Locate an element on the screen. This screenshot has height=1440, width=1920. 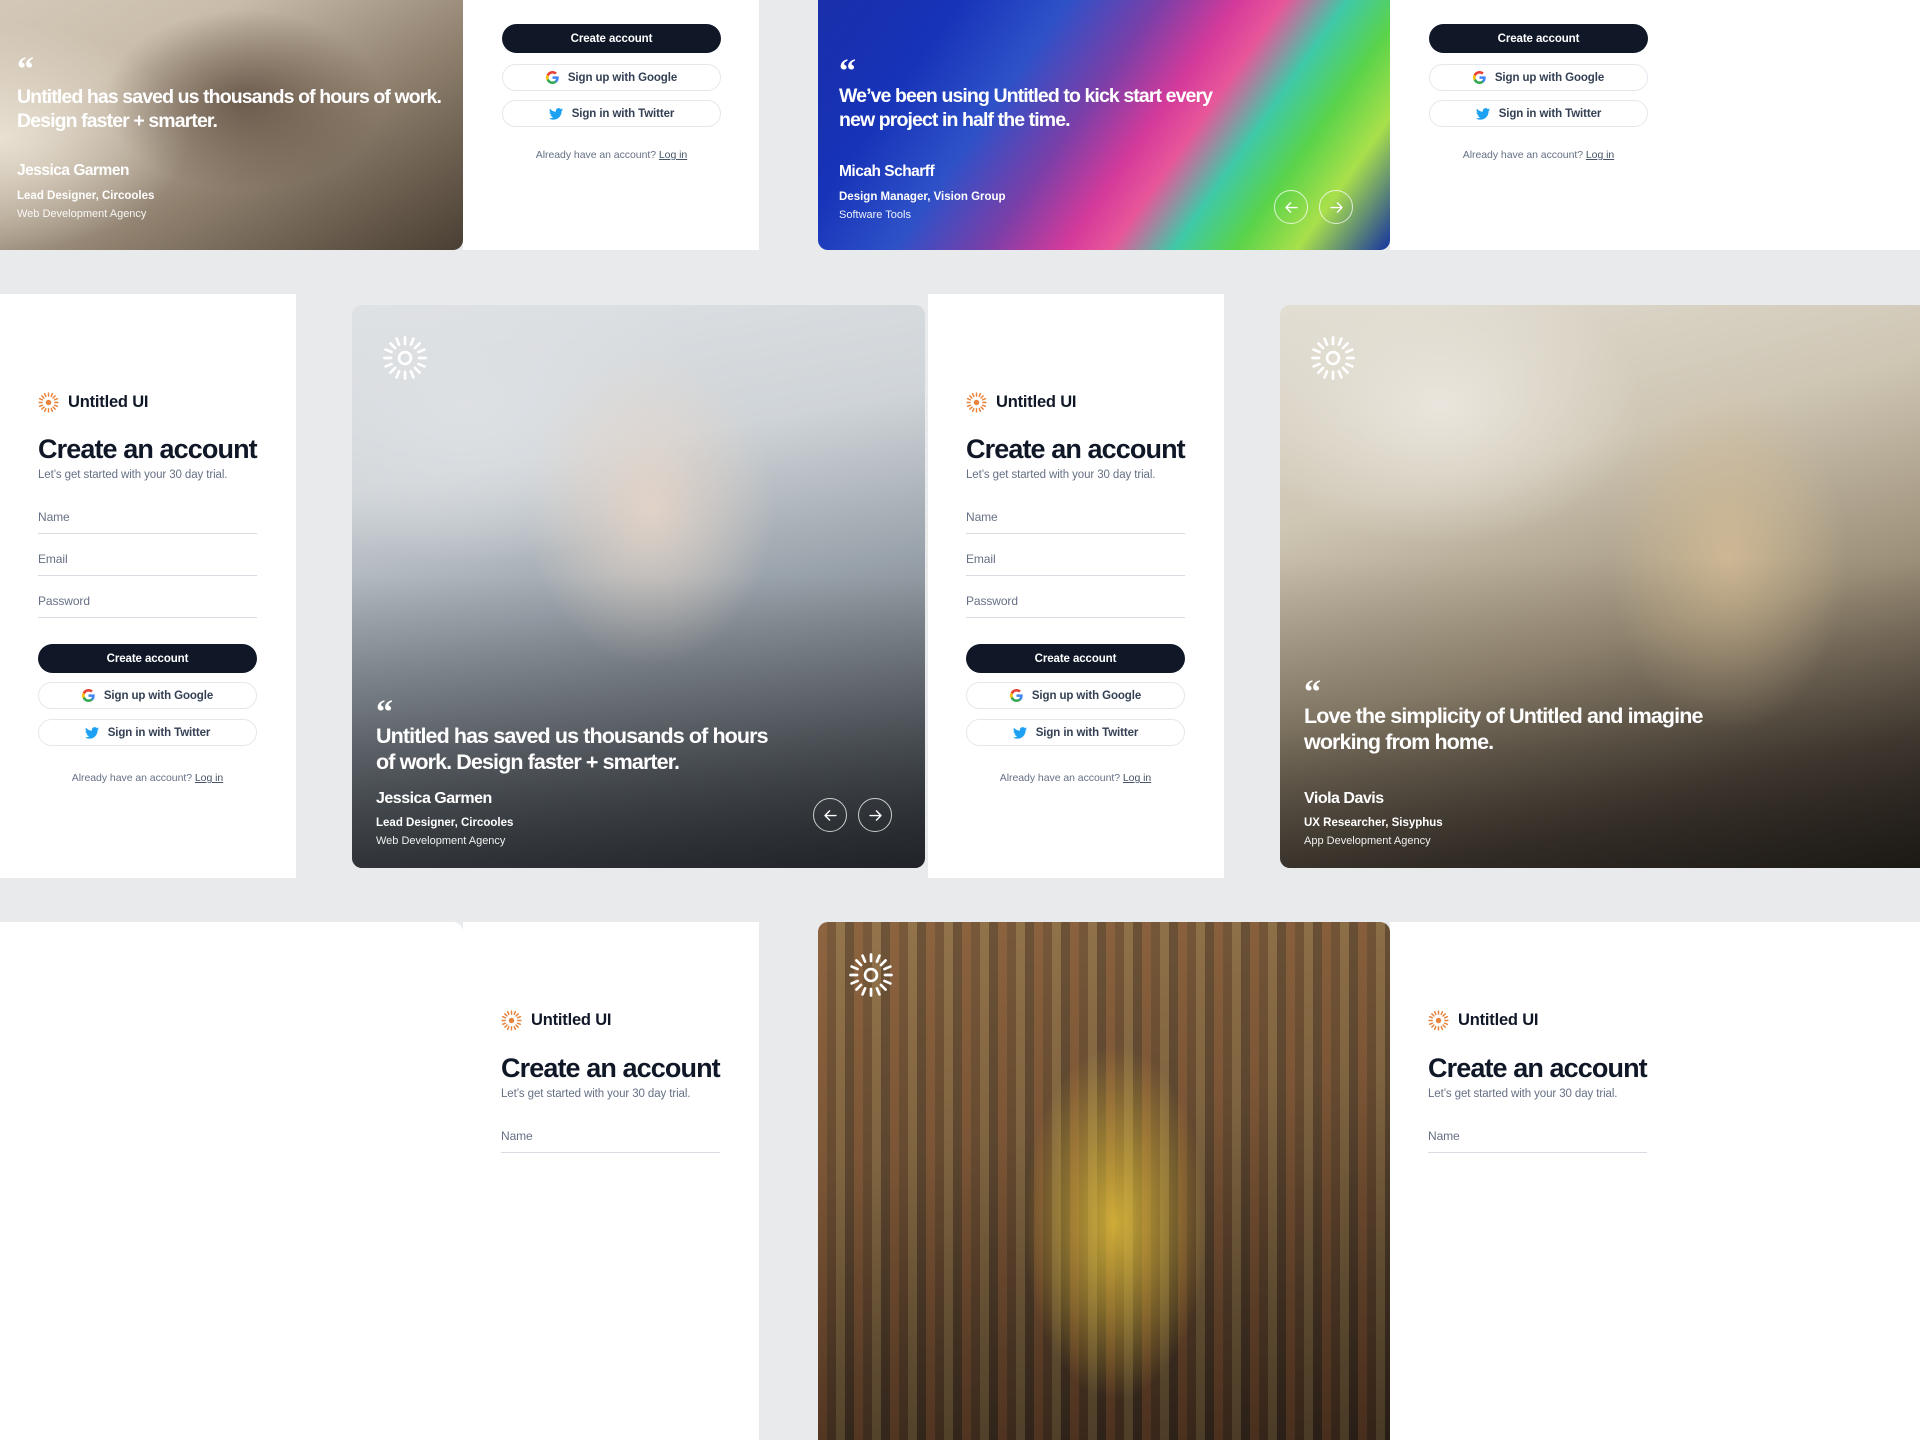
arrow-right-icon is located at coordinates (1336, 207).